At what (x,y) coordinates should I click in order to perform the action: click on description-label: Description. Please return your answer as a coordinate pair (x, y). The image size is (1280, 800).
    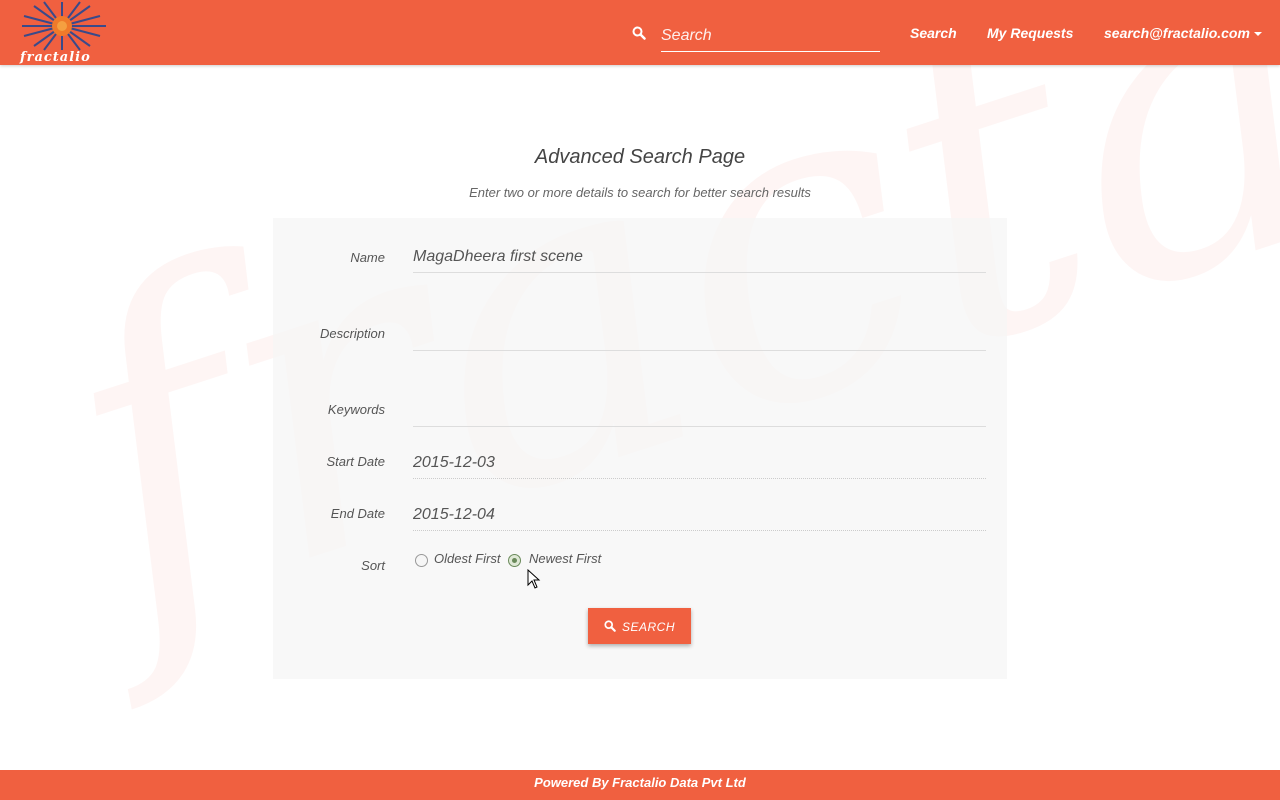
    Looking at the image, I should click on (352, 333).